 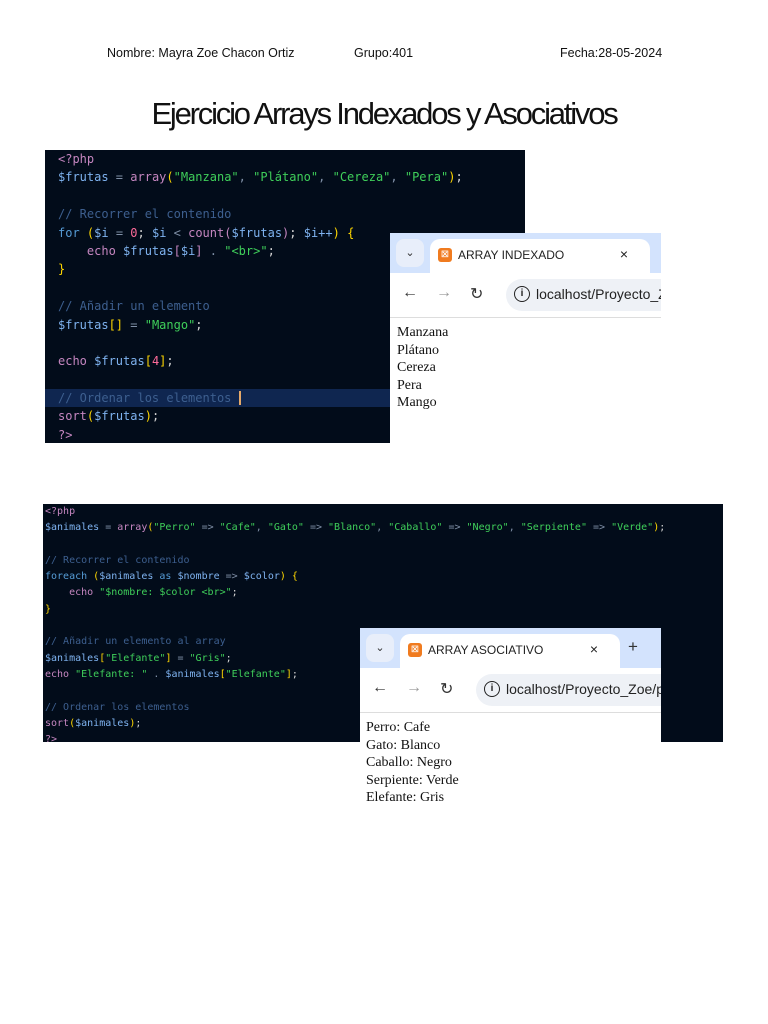 What do you see at coordinates (611, 53) in the screenshot?
I see `date: Fecha:28-05-2024` at bounding box center [611, 53].